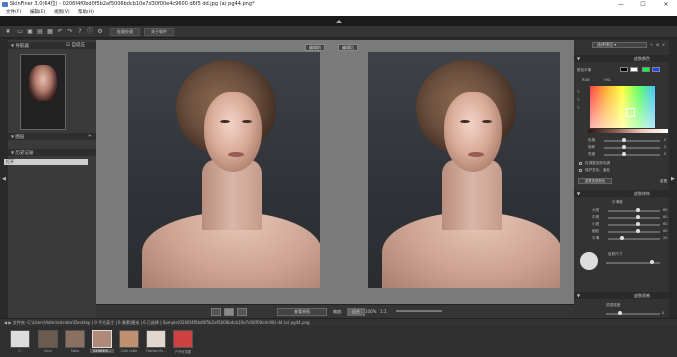  I want to click on redo-icon: ↷, so click(70, 32).